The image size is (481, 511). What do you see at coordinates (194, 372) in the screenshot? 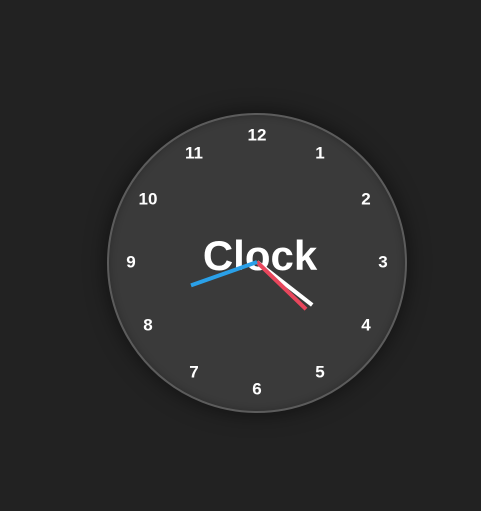
I see `numeral-7: 7` at bounding box center [194, 372].